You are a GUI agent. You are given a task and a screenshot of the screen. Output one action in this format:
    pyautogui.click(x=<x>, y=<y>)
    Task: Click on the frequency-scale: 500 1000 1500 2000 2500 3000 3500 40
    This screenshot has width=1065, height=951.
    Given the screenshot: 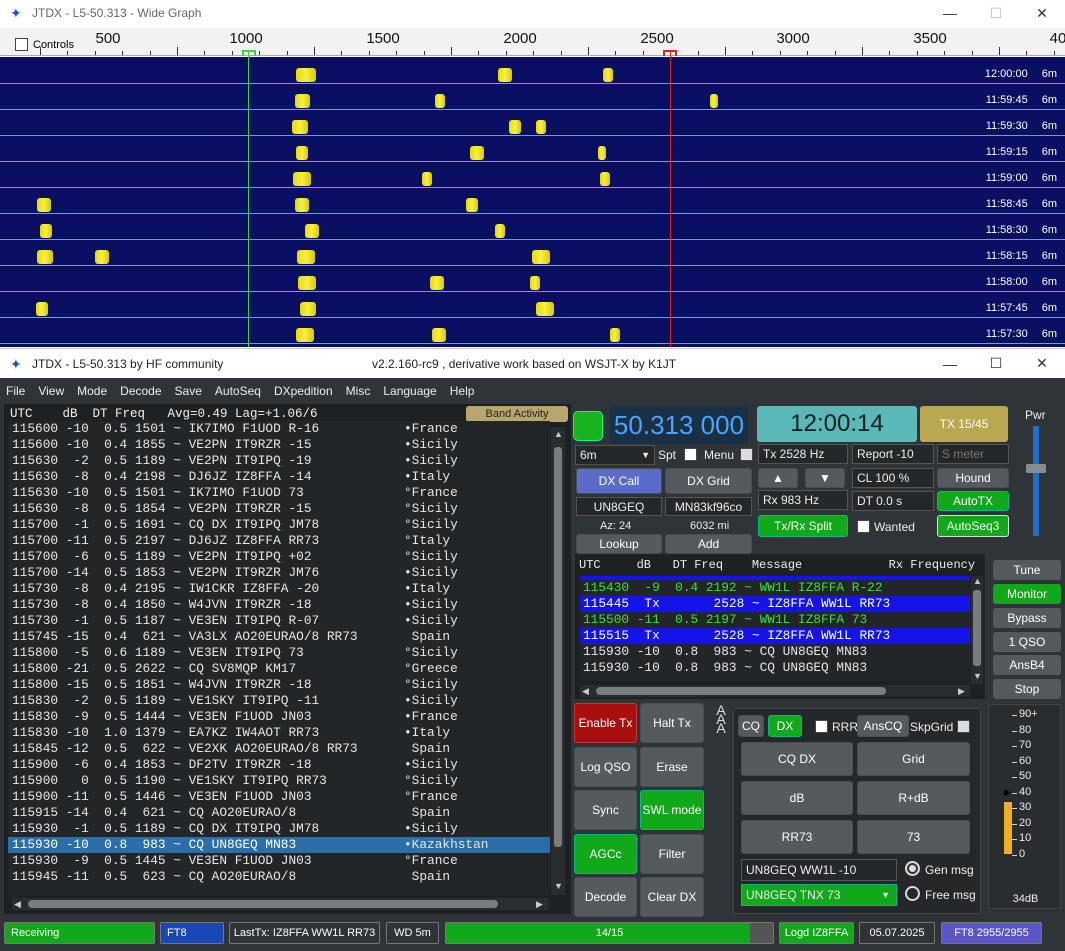 What is the action you would take?
    pyautogui.click(x=532, y=42)
    